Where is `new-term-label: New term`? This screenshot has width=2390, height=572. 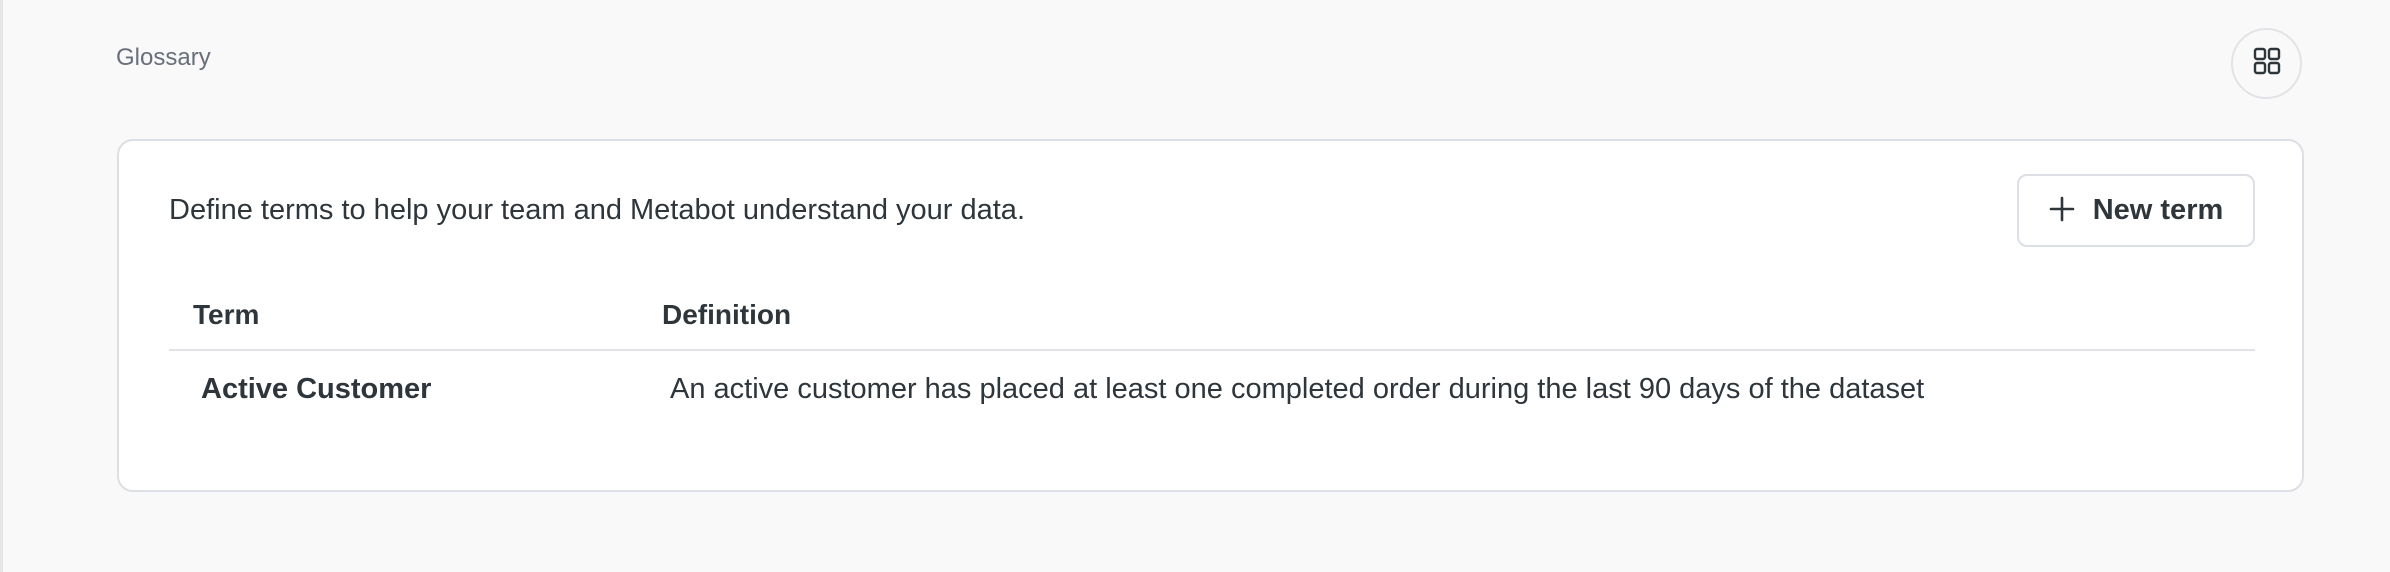 new-term-label: New term is located at coordinates (2158, 210).